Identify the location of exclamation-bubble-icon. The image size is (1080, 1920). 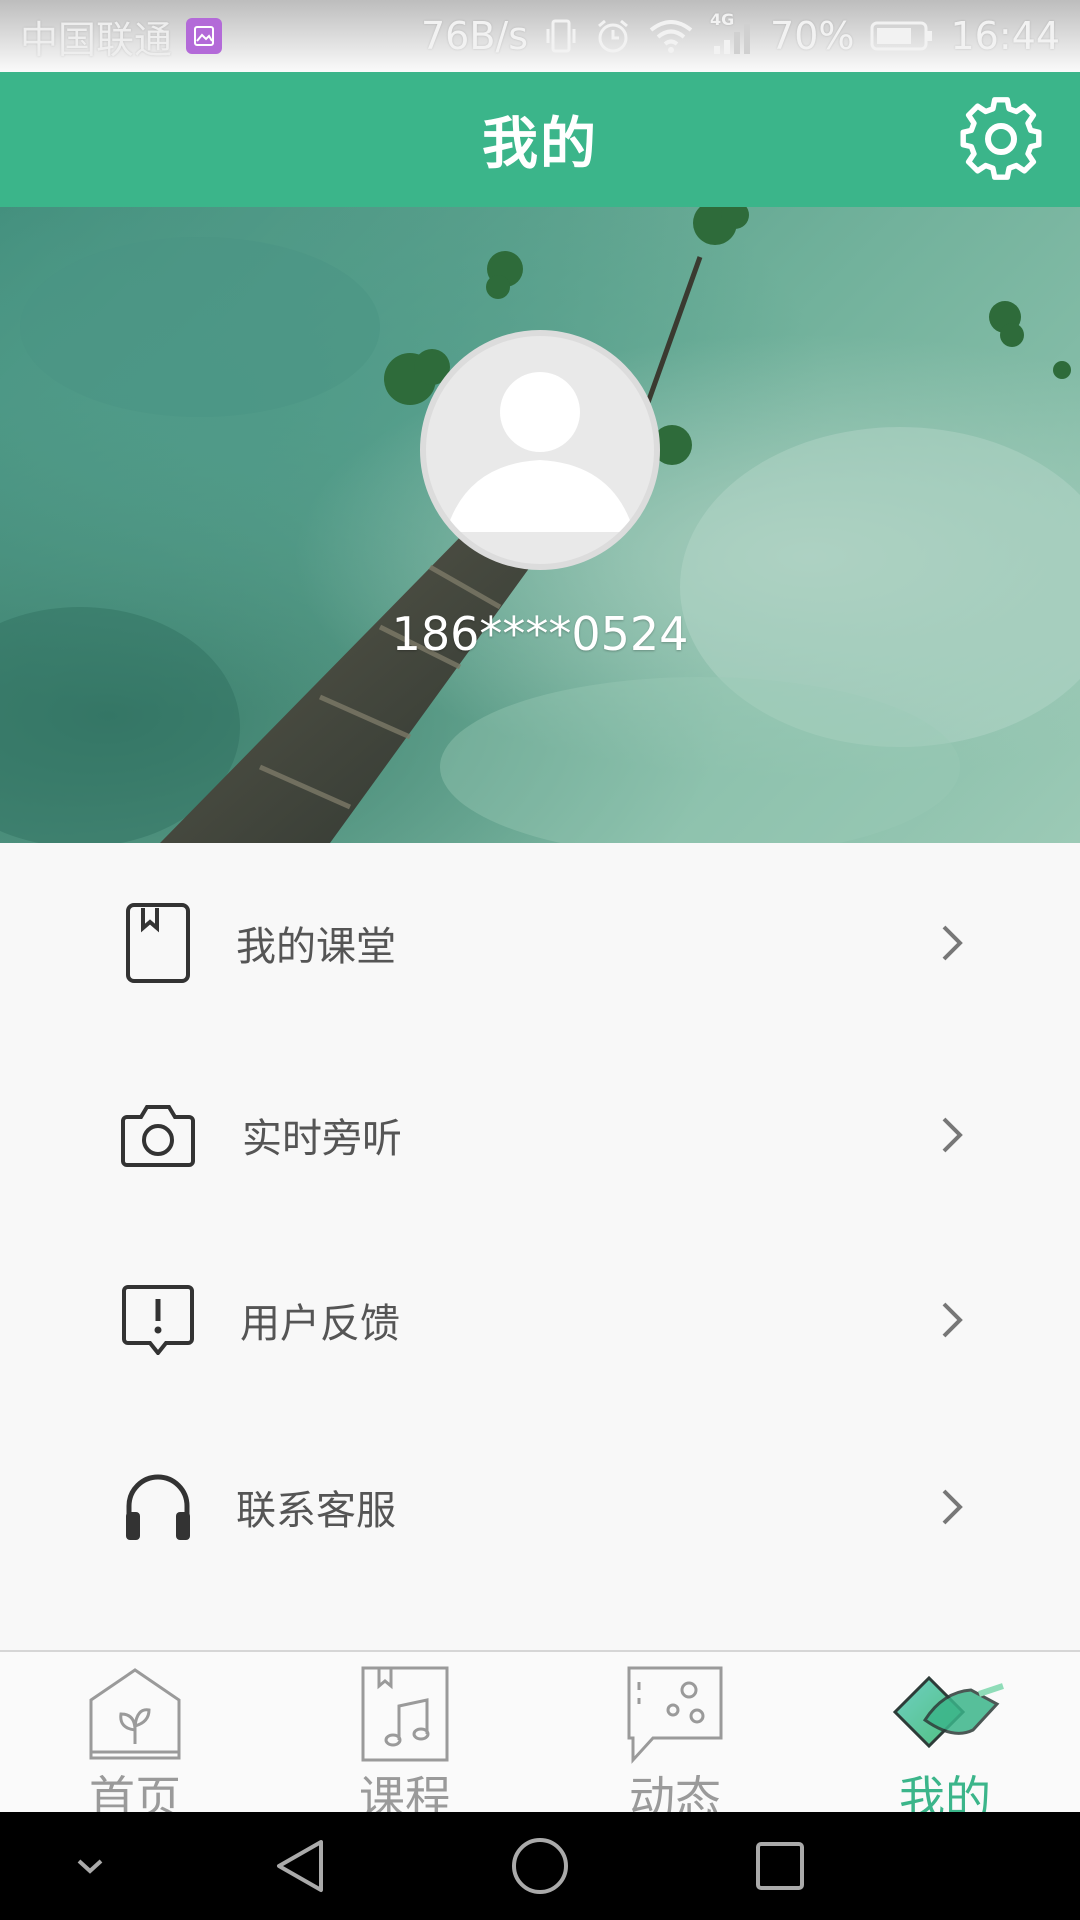
(158, 1320).